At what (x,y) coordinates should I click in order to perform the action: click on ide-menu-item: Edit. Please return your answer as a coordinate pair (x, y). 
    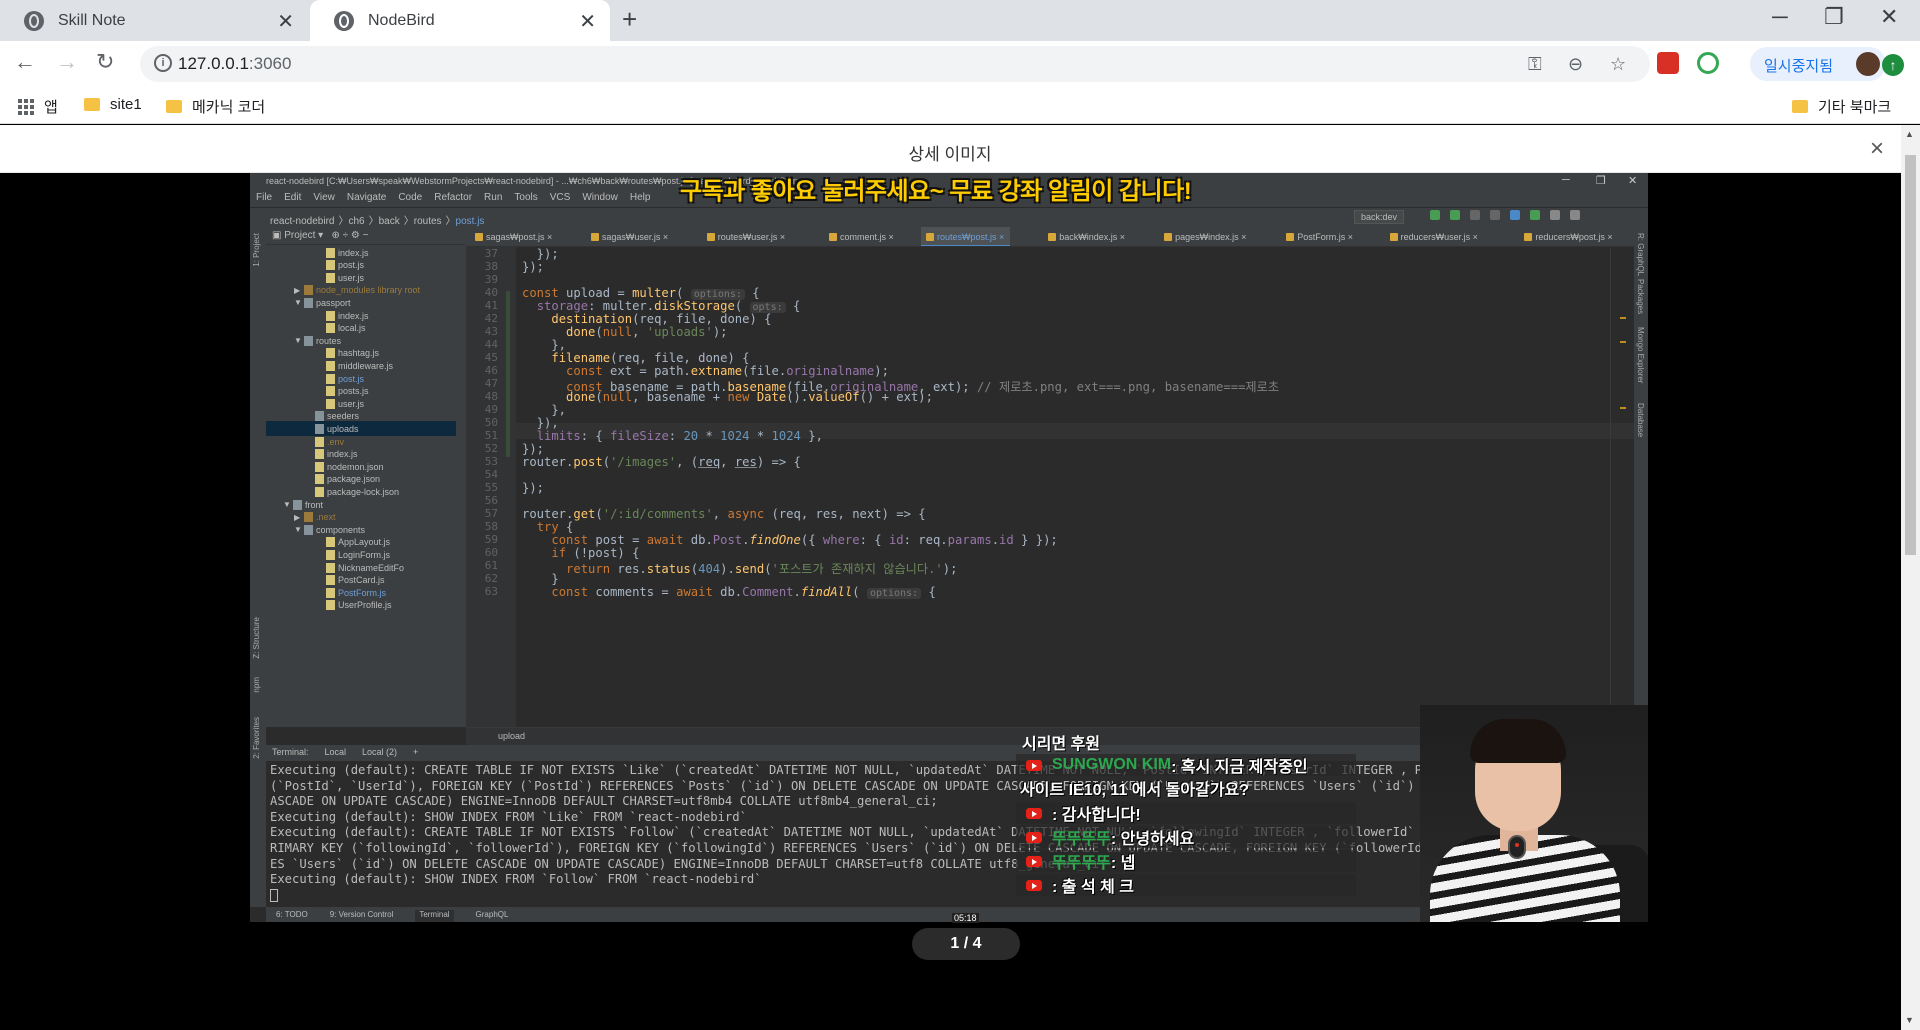
    Looking at the image, I should click on (293, 197).